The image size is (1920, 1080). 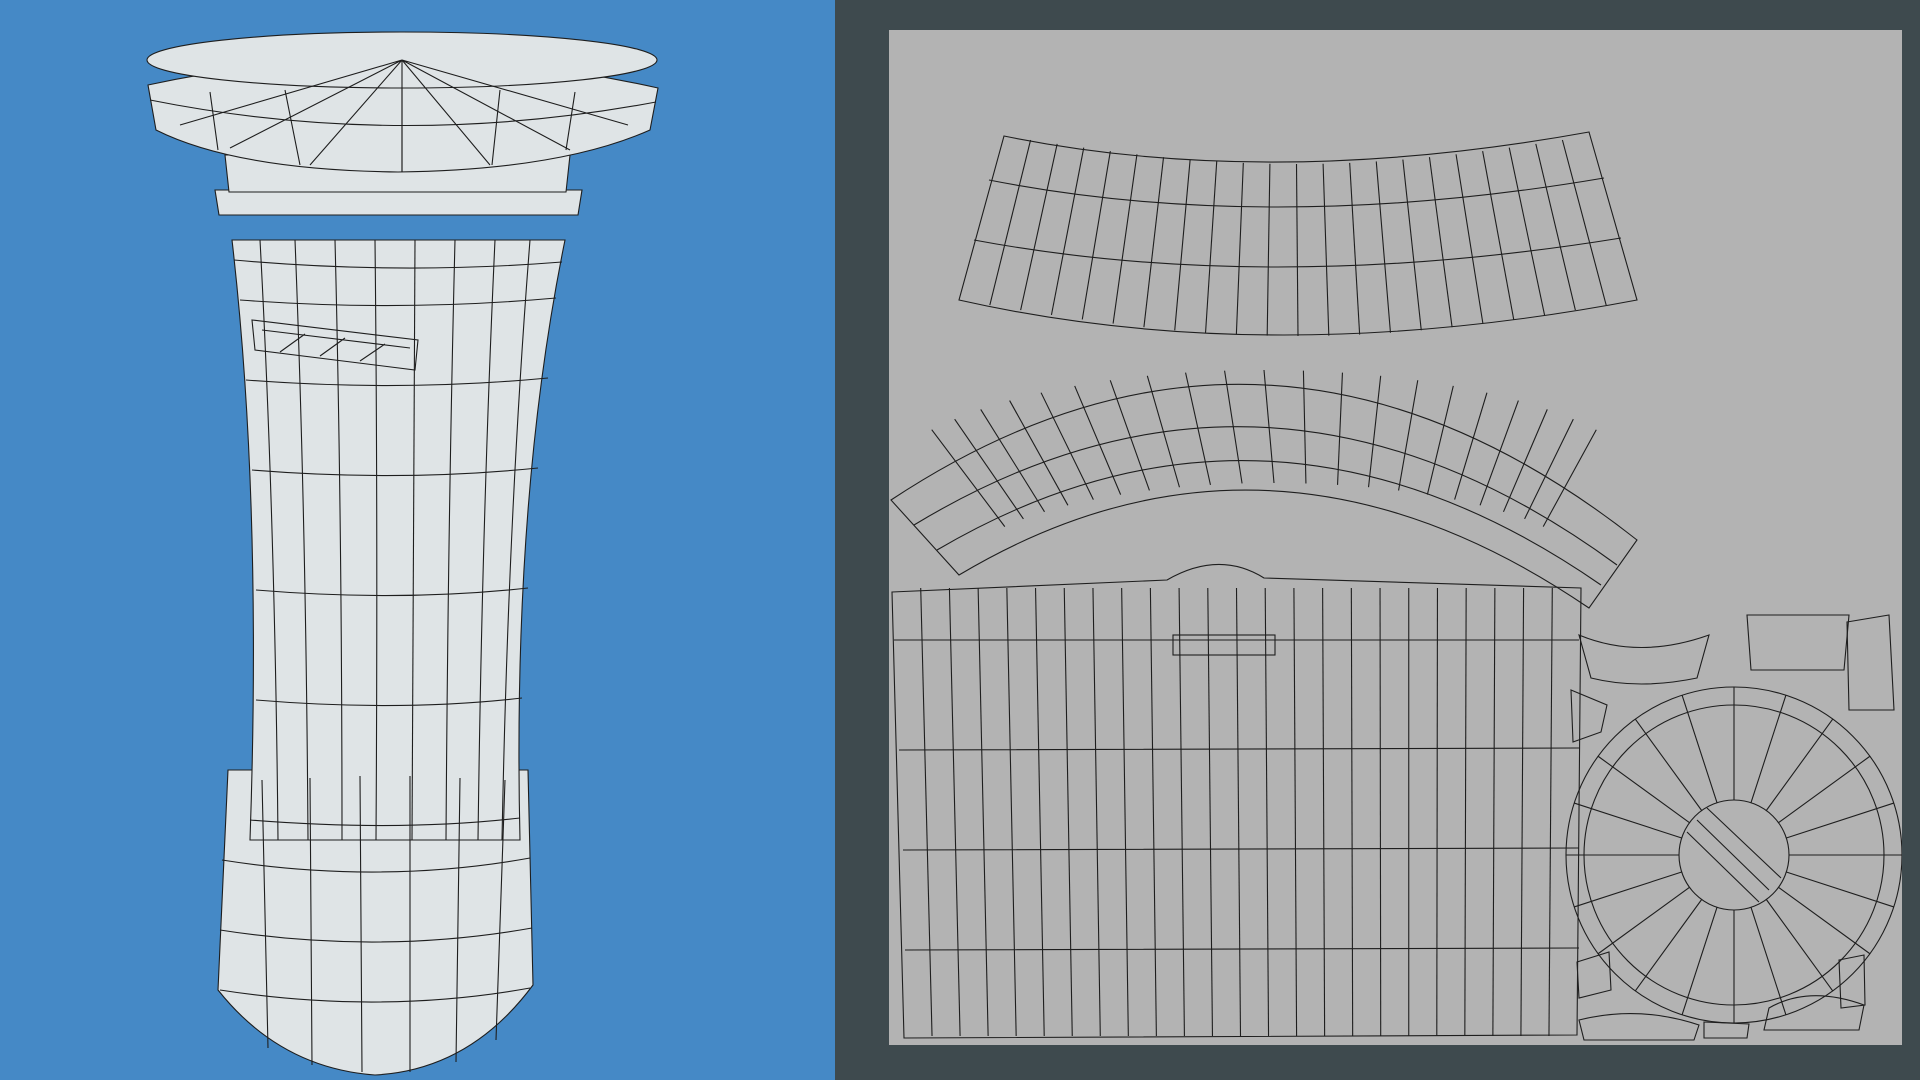 What do you see at coordinates (1298, 234) in the screenshot?
I see `uv-island-top` at bounding box center [1298, 234].